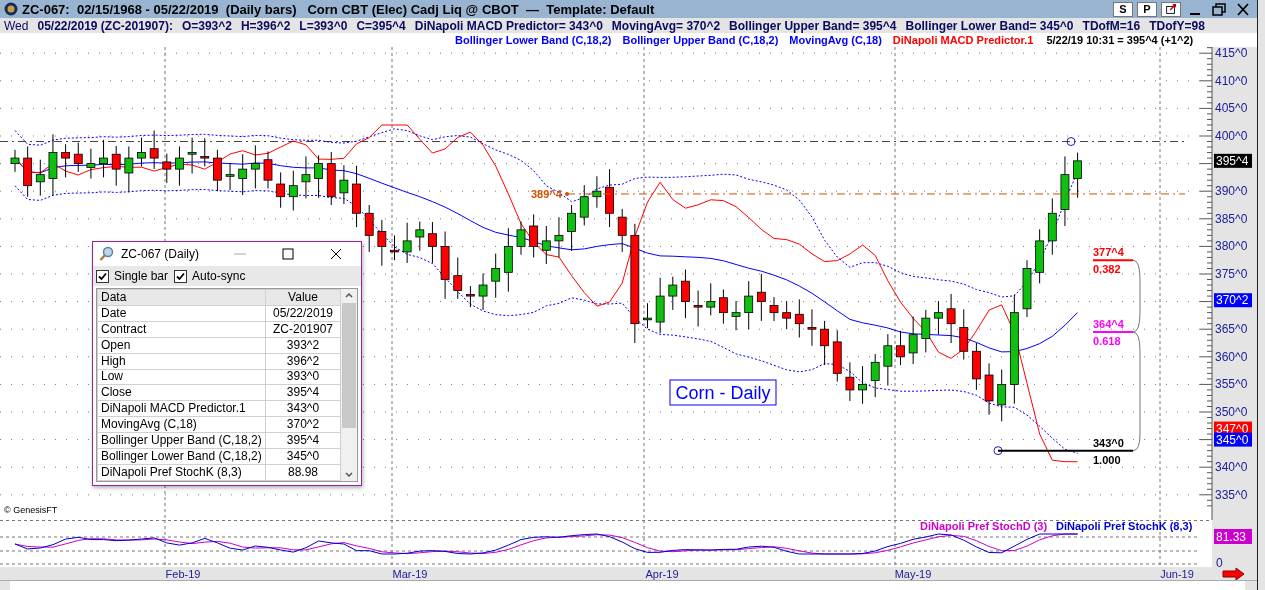 The image size is (1265, 590). Describe the element at coordinates (1177, 574) in the screenshot. I see `time-axis-label: Jun-19` at that location.